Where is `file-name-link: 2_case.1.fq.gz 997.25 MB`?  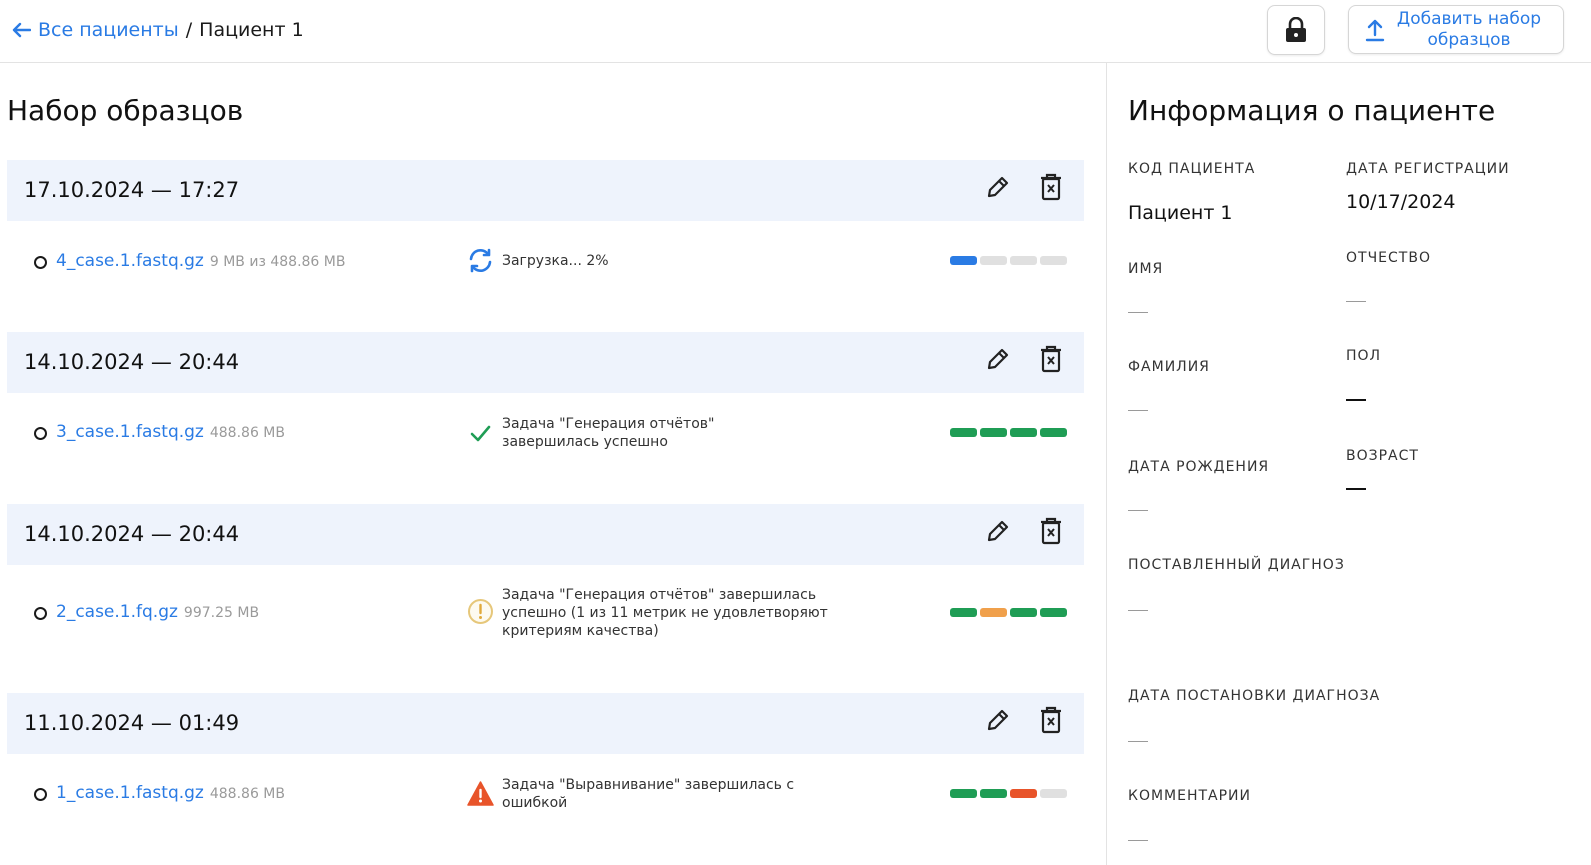
file-name-link: 2_case.1.fq.gz 997.25 MB is located at coordinates (157, 612).